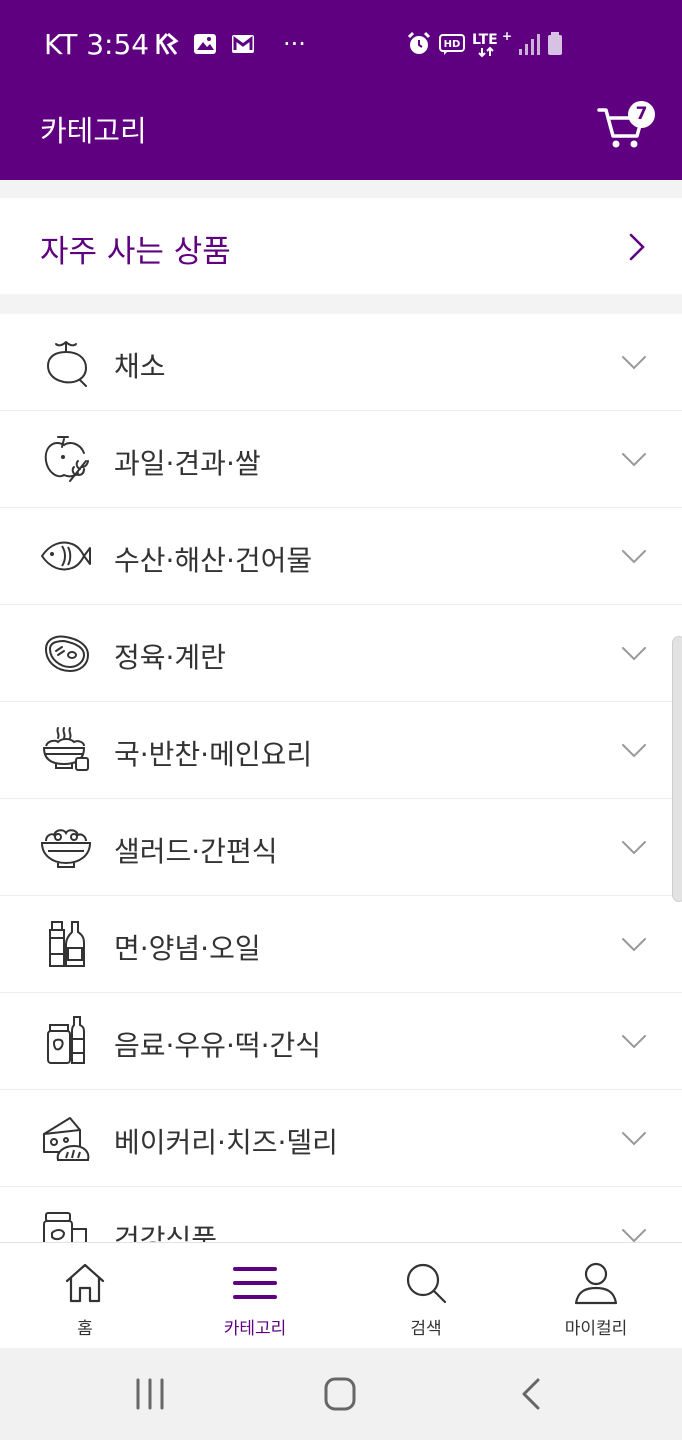  What do you see at coordinates (555, 43) in the screenshot?
I see `battery-icon` at bounding box center [555, 43].